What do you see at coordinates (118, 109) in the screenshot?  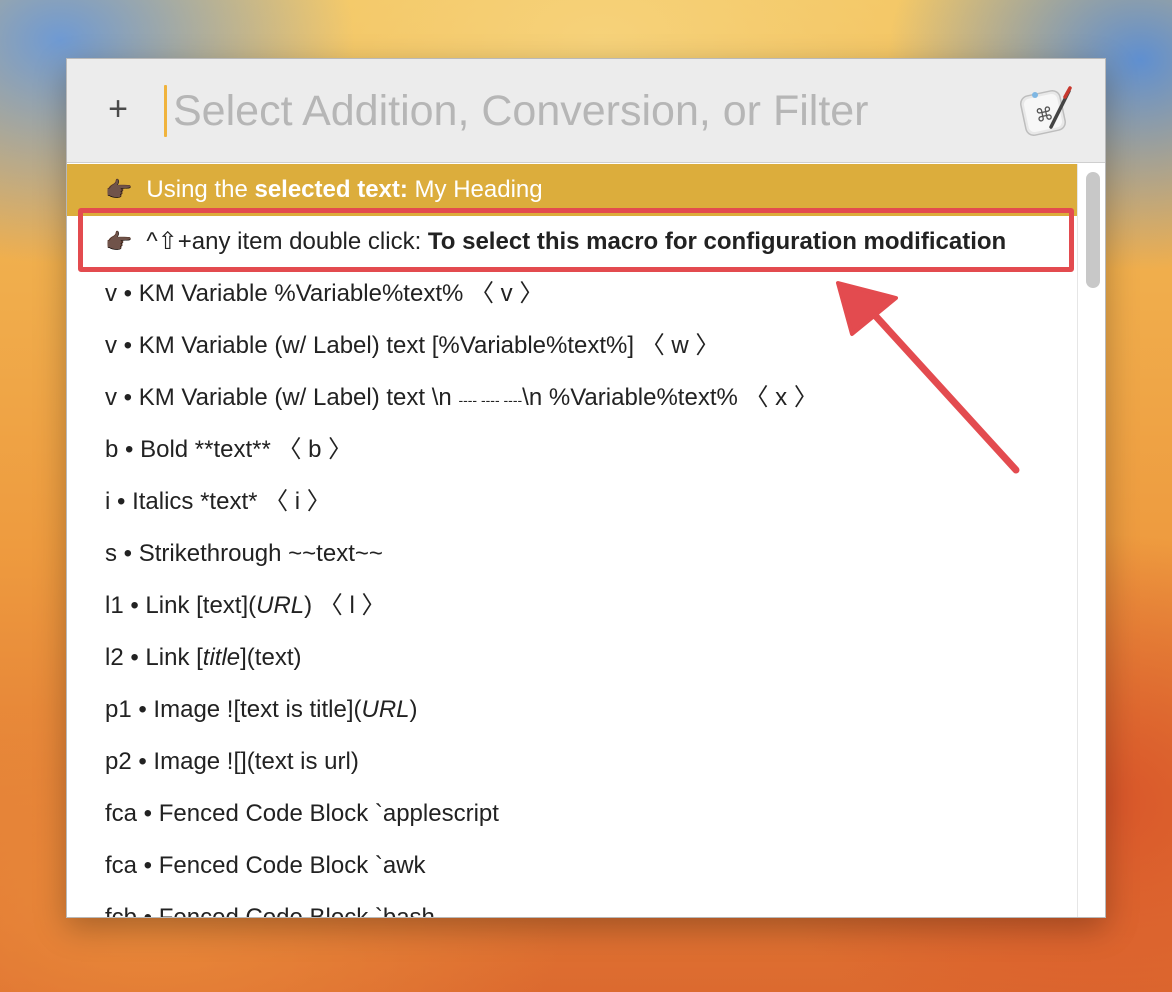 I see `add-button: +` at bounding box center [118, 109].